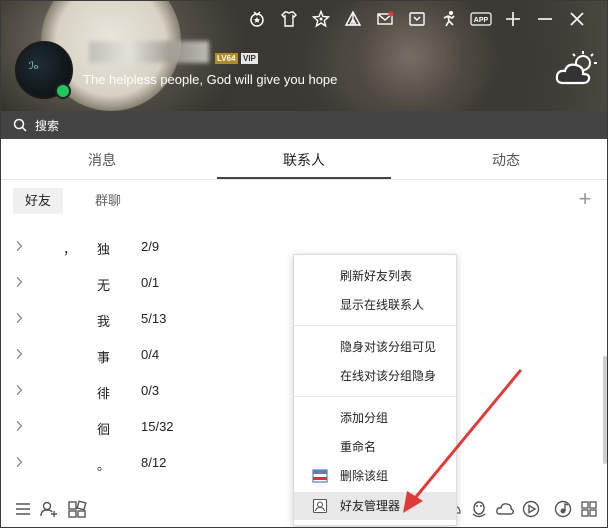  Describe the element at coordinates (375, 276) in the screenshot. I see `menu-refresh-friends: 刷新好友列表` at that location.